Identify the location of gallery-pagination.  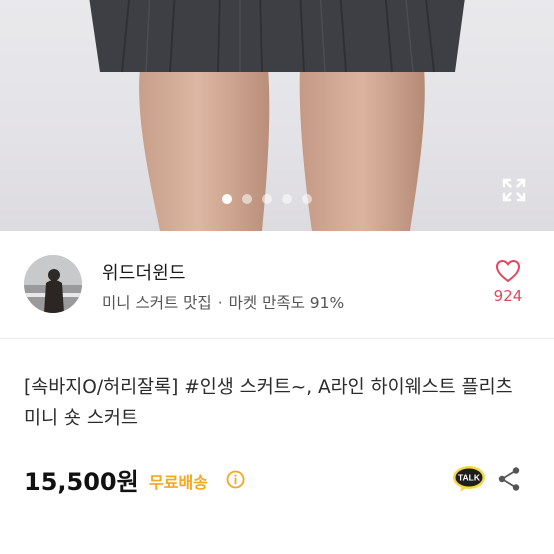
(267, 199).